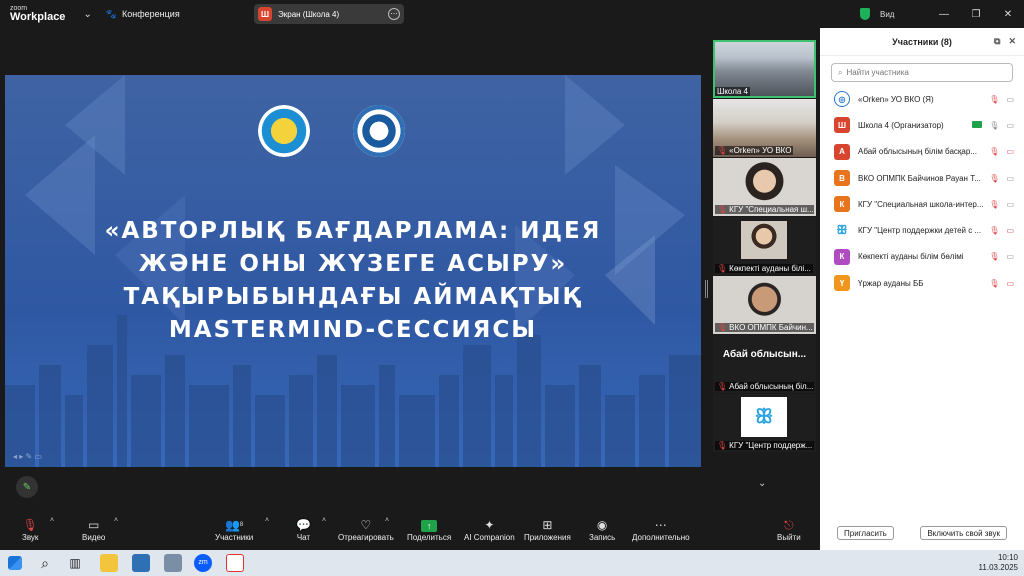  What do you see at coordinates (887, 14) in the screenshot?
I see `view-button: Вид` at bounding box center [887, 14].